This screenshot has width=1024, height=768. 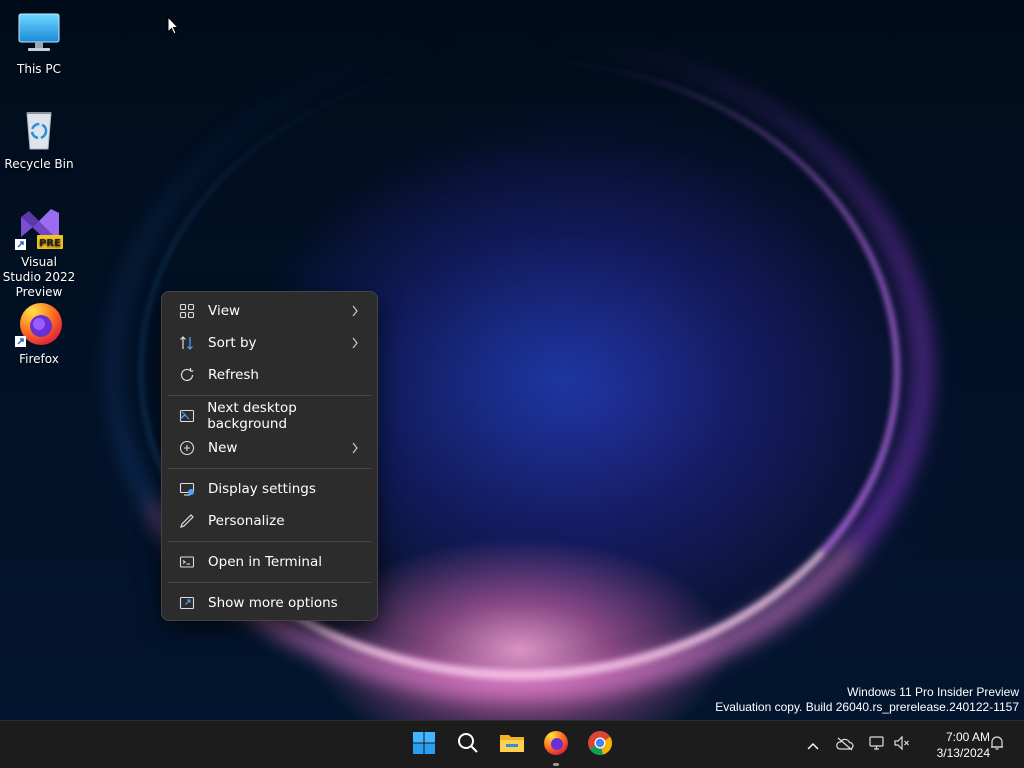 I want to click on taskbar: 7:00 AM 3/13/2024, so click(x=512, y=744).